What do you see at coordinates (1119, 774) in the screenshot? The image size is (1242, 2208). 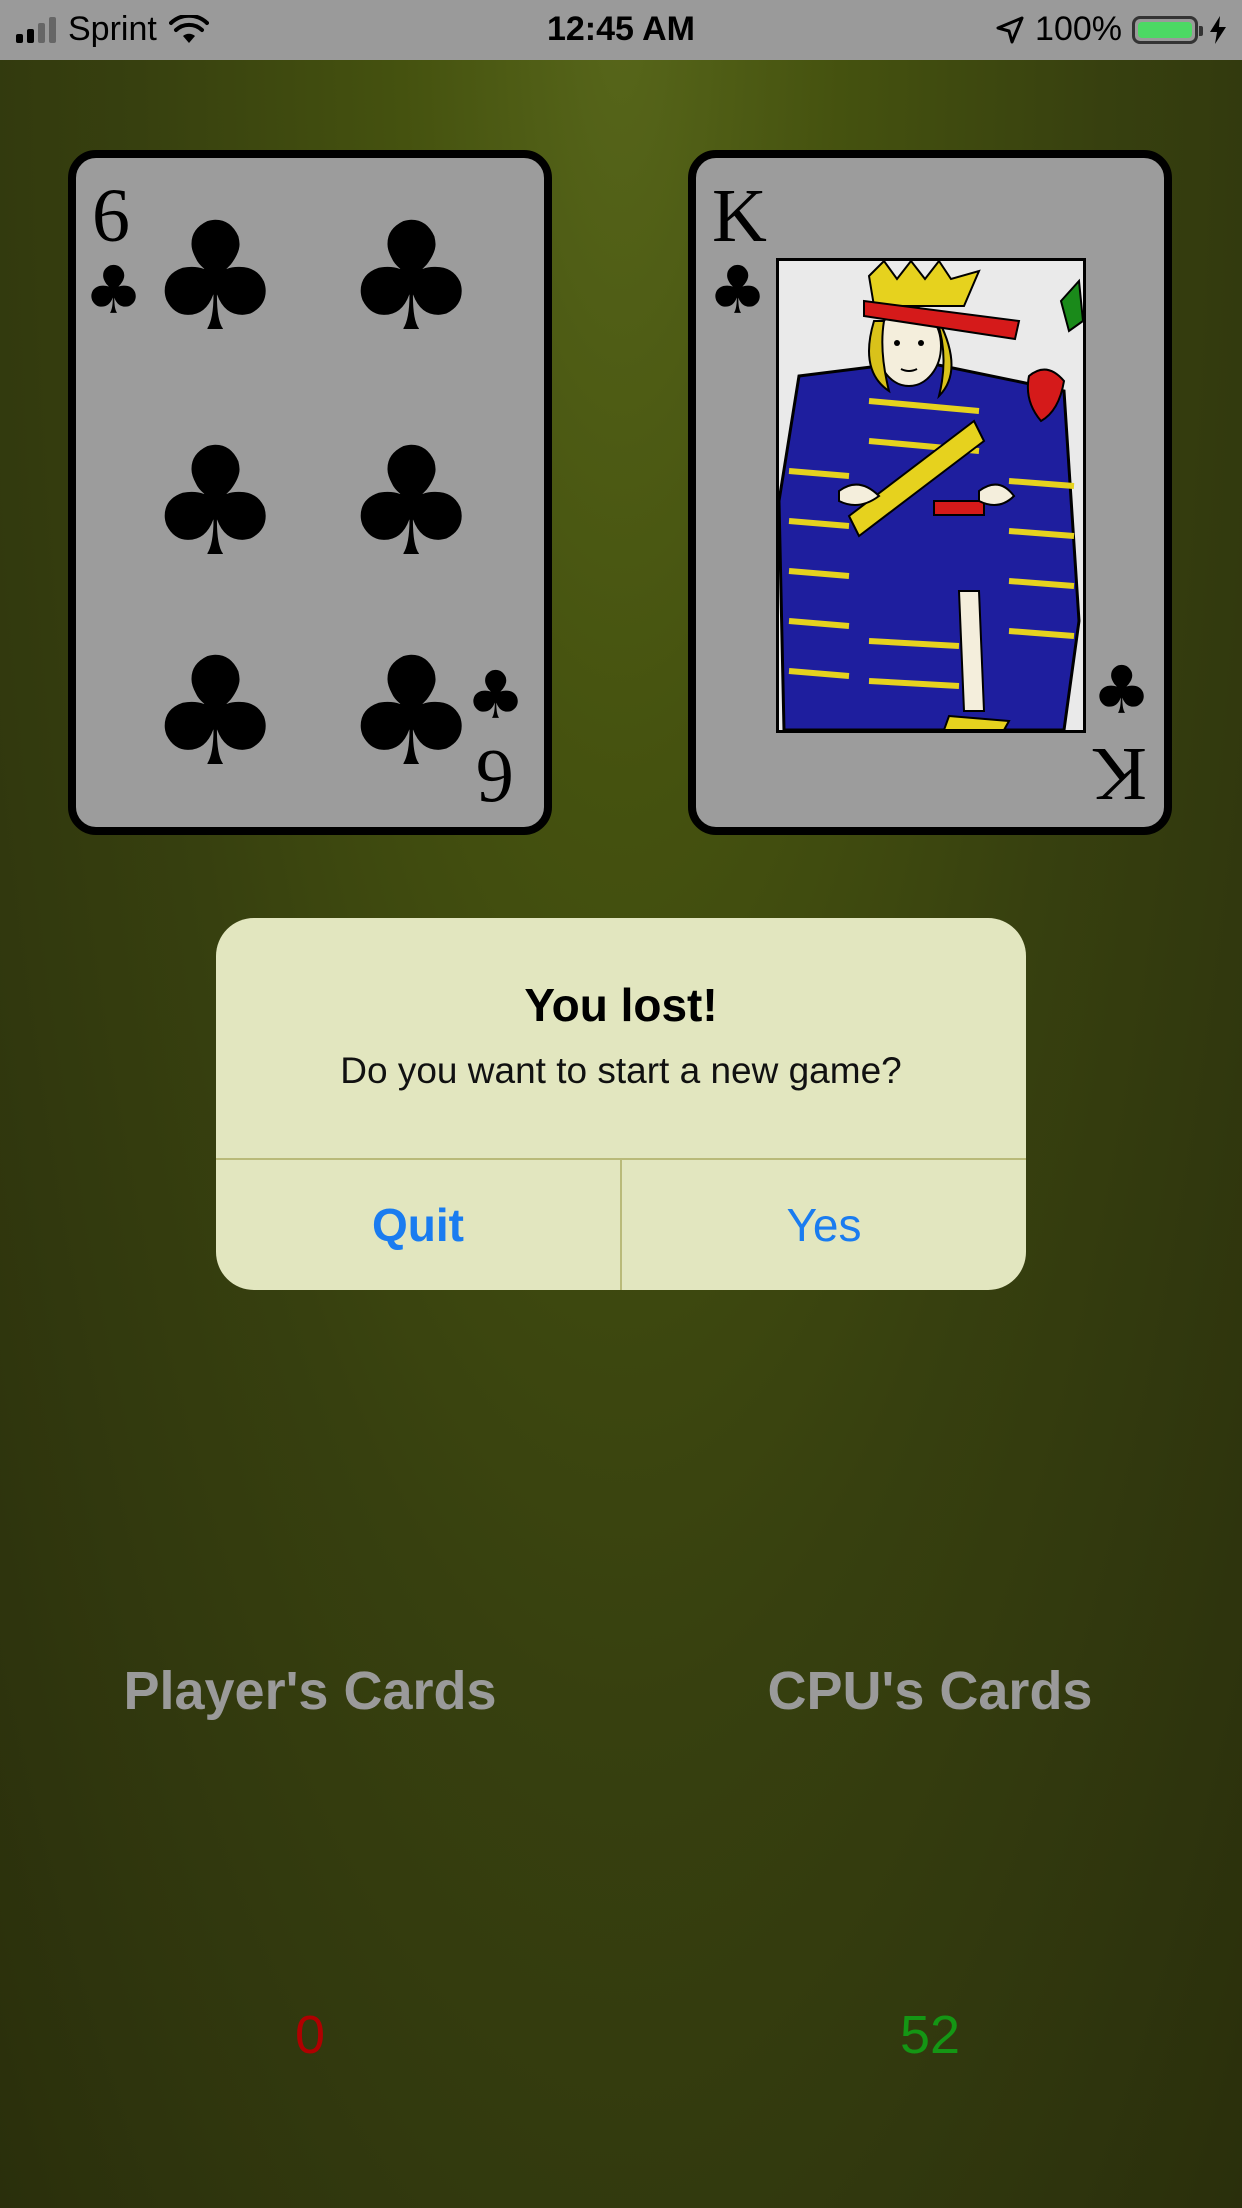 I see `card-rank-bottom: K` at bounding box center [1119, 774].